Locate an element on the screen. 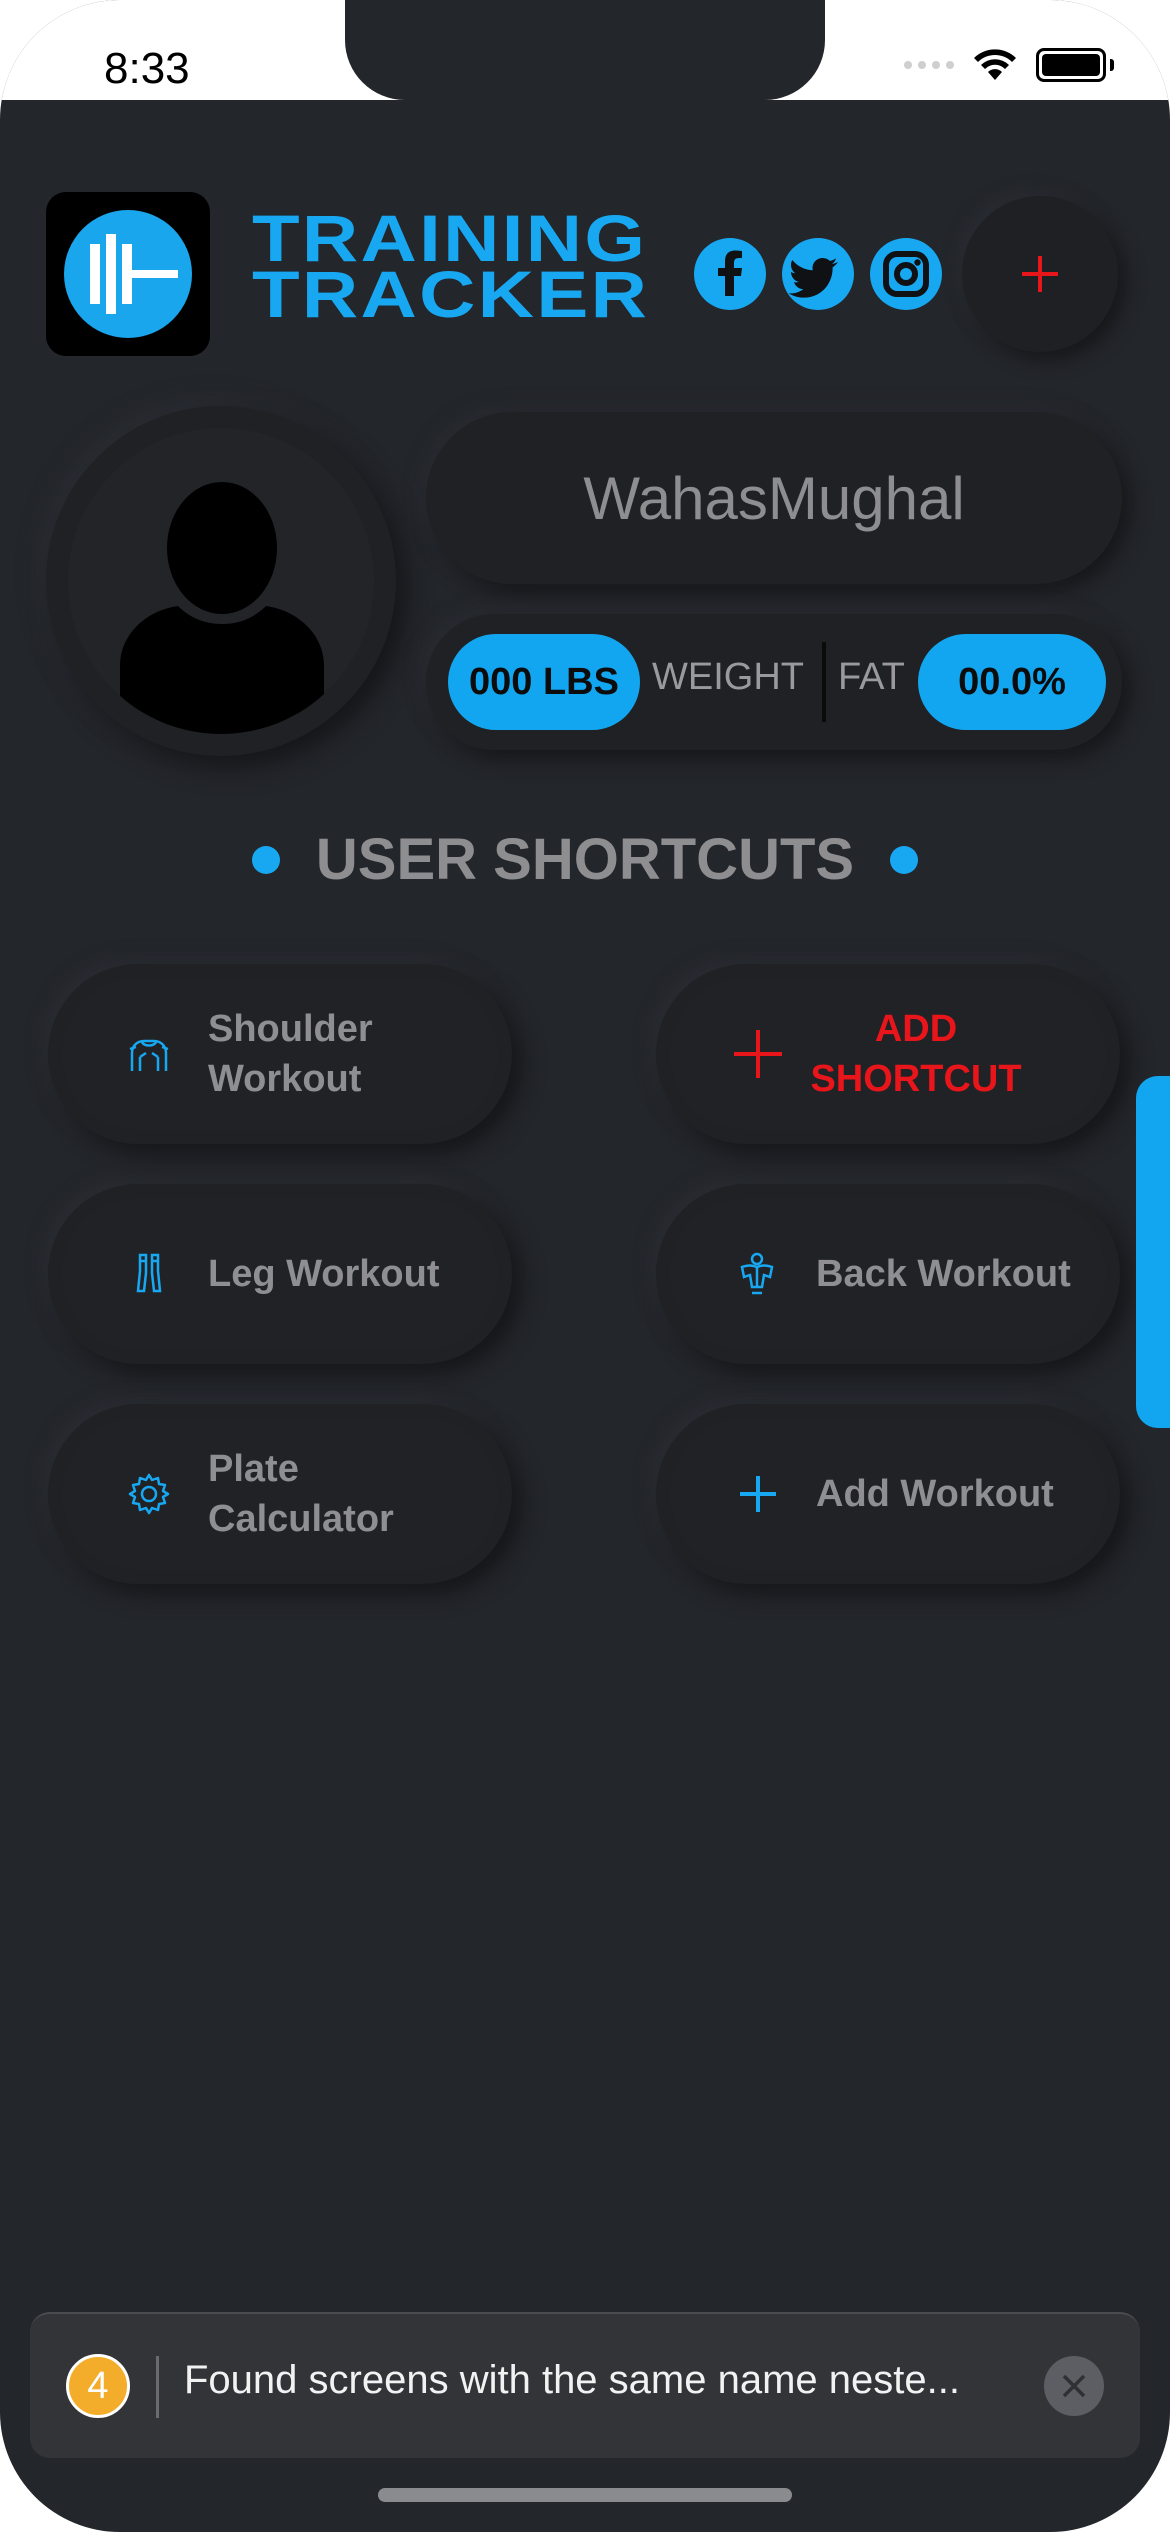 The height and width of the screenshot is (2532, 1170). brand-wordmark: TRAINING TRACKER is located at coordinates (451, 268).